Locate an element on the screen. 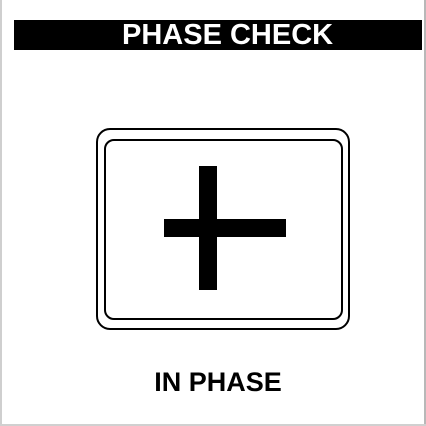  phase-status-label: IN PHASE is located at coordinates (218, 382).